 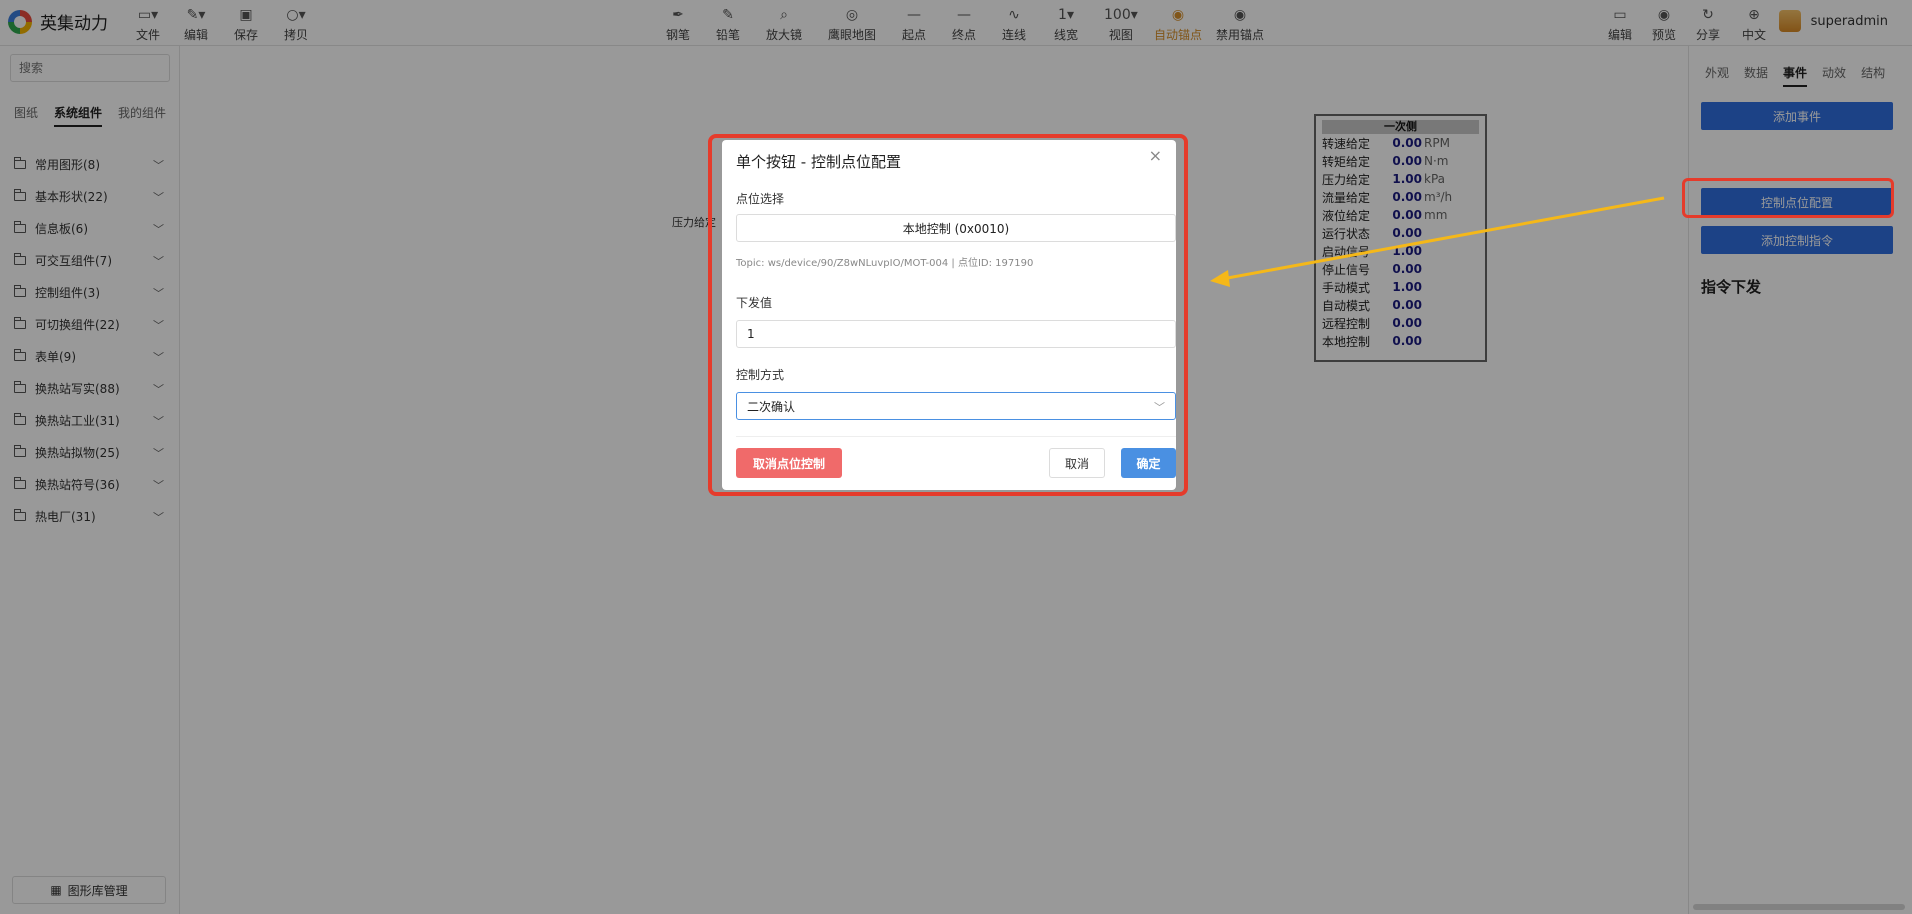 What do you see at coordinates (1788, 198) in the screenshot?
I see `highlight-box` at bounding box center [1788, 198].